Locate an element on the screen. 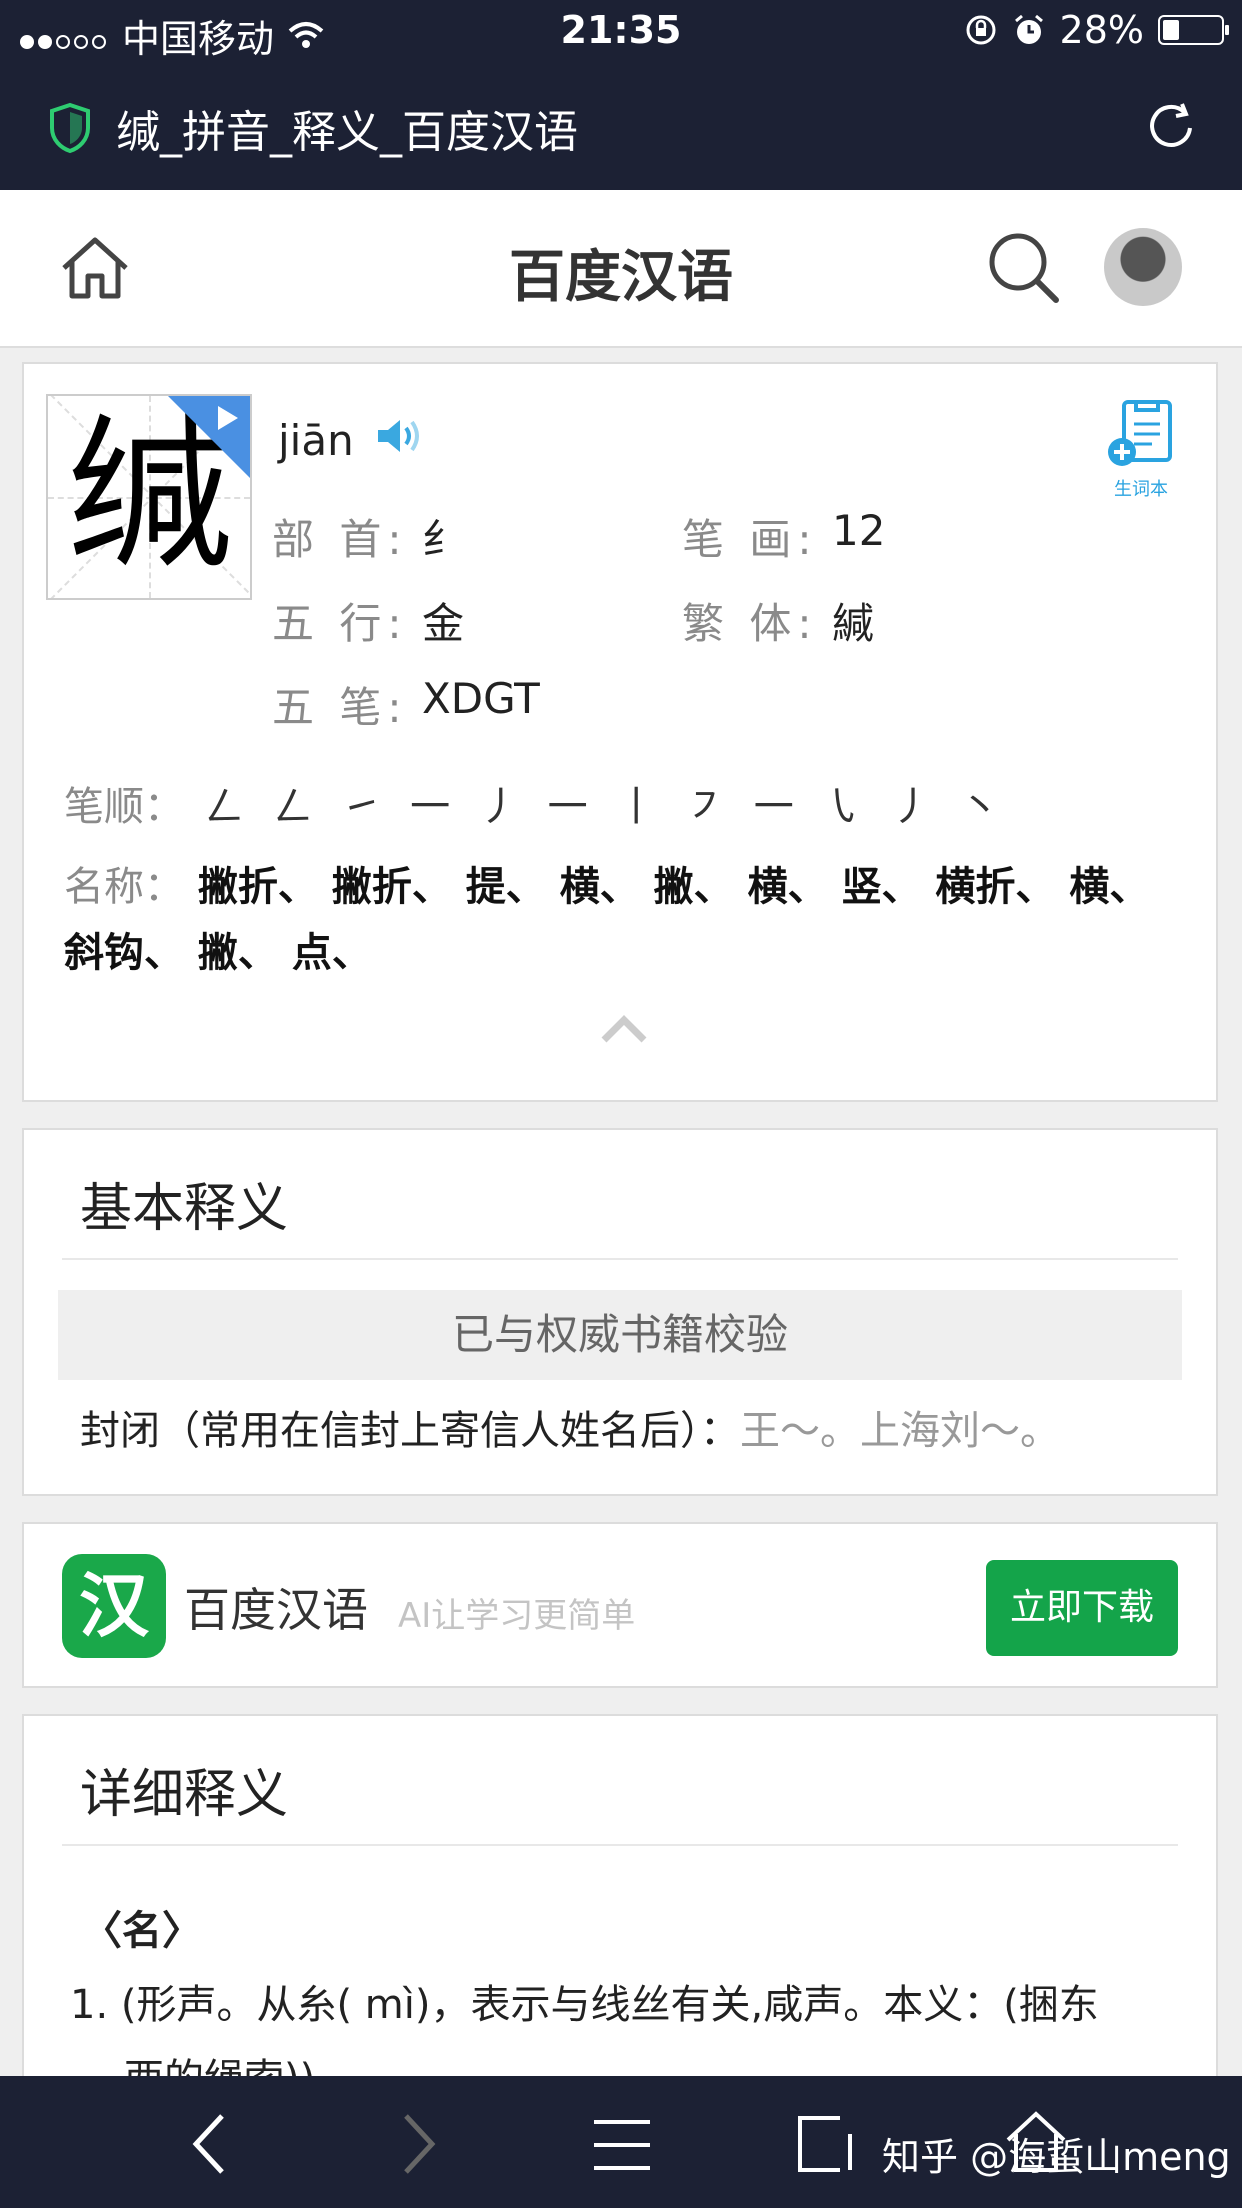  reload-icon is located at coordinates (1172, 126).